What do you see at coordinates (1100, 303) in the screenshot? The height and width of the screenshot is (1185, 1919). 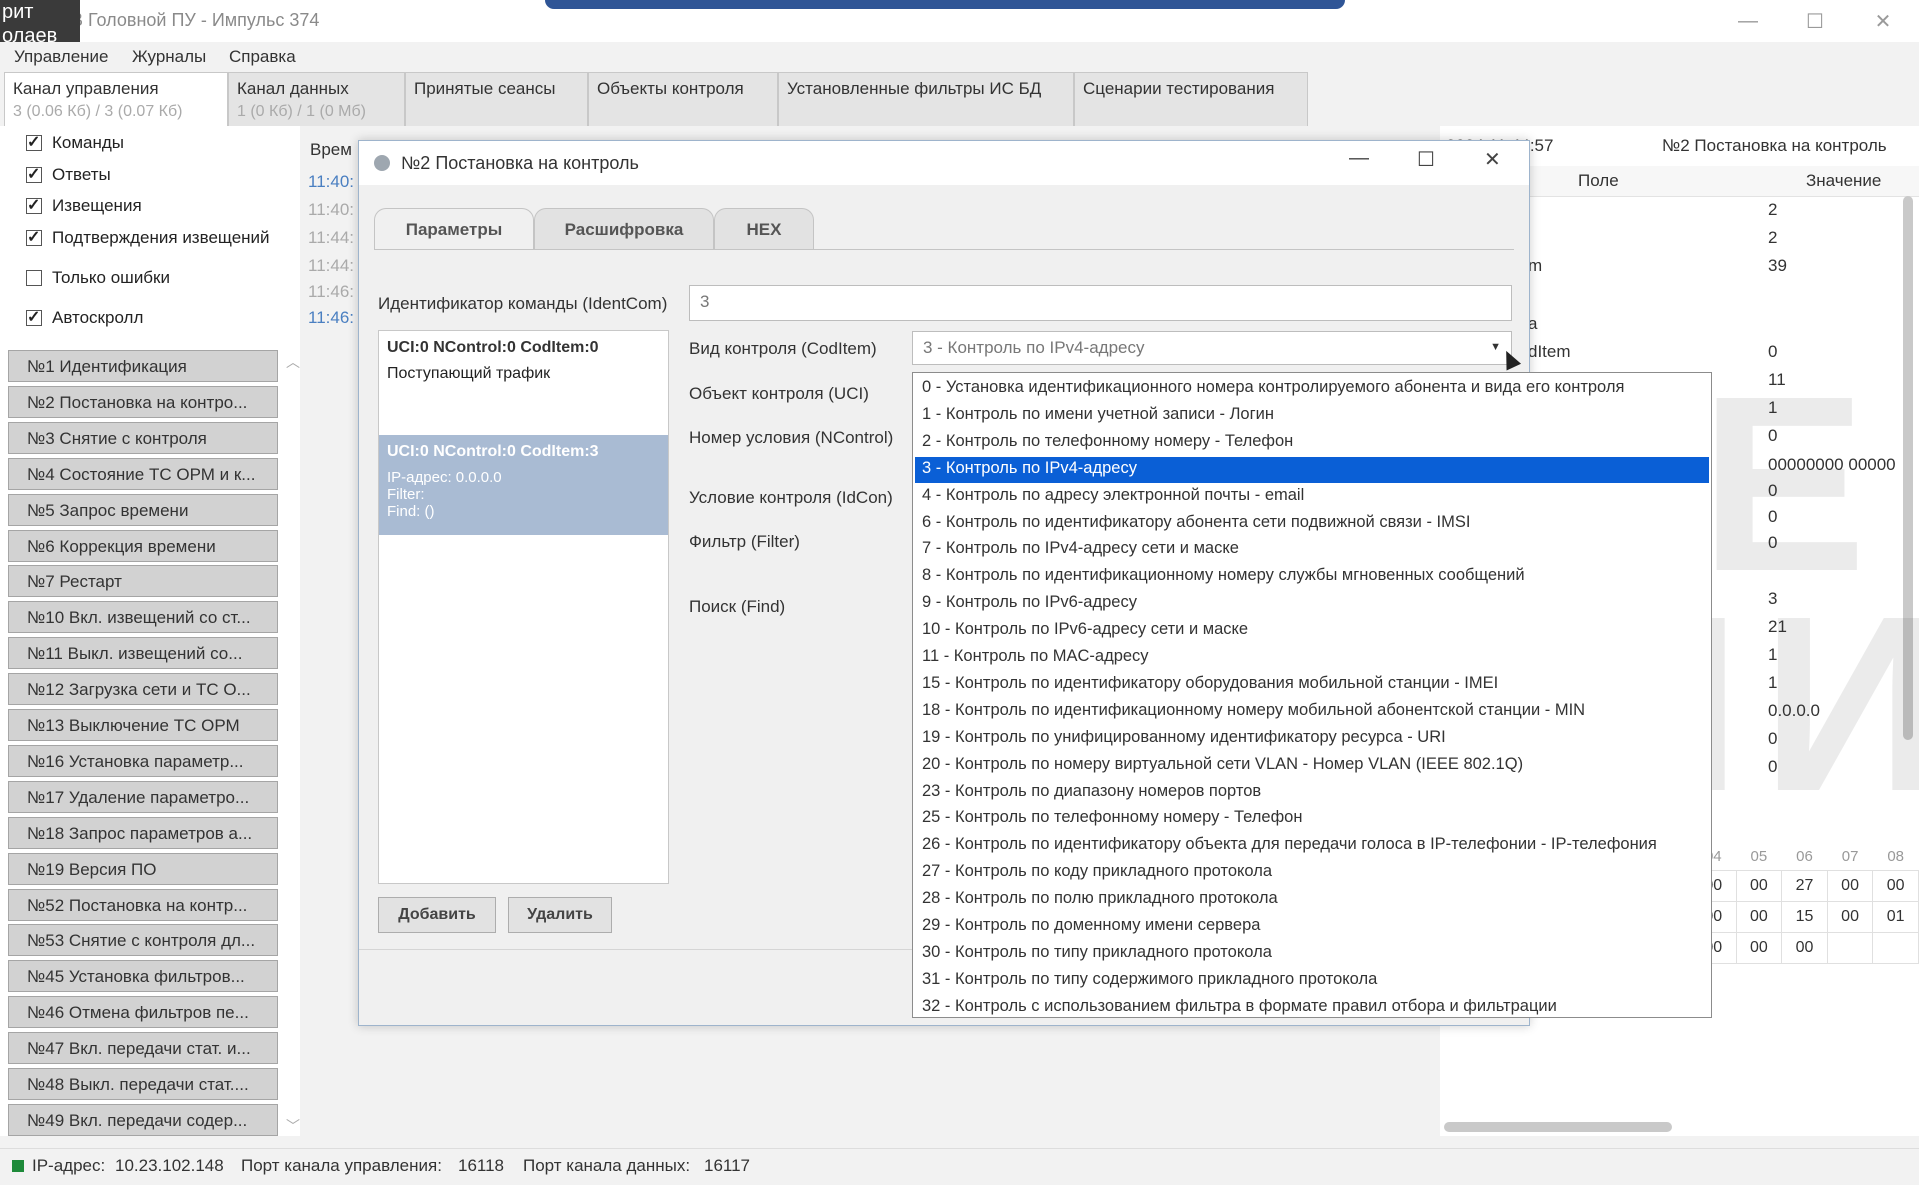 I see `ident-input: 3` at bounding box center [1100, 303].